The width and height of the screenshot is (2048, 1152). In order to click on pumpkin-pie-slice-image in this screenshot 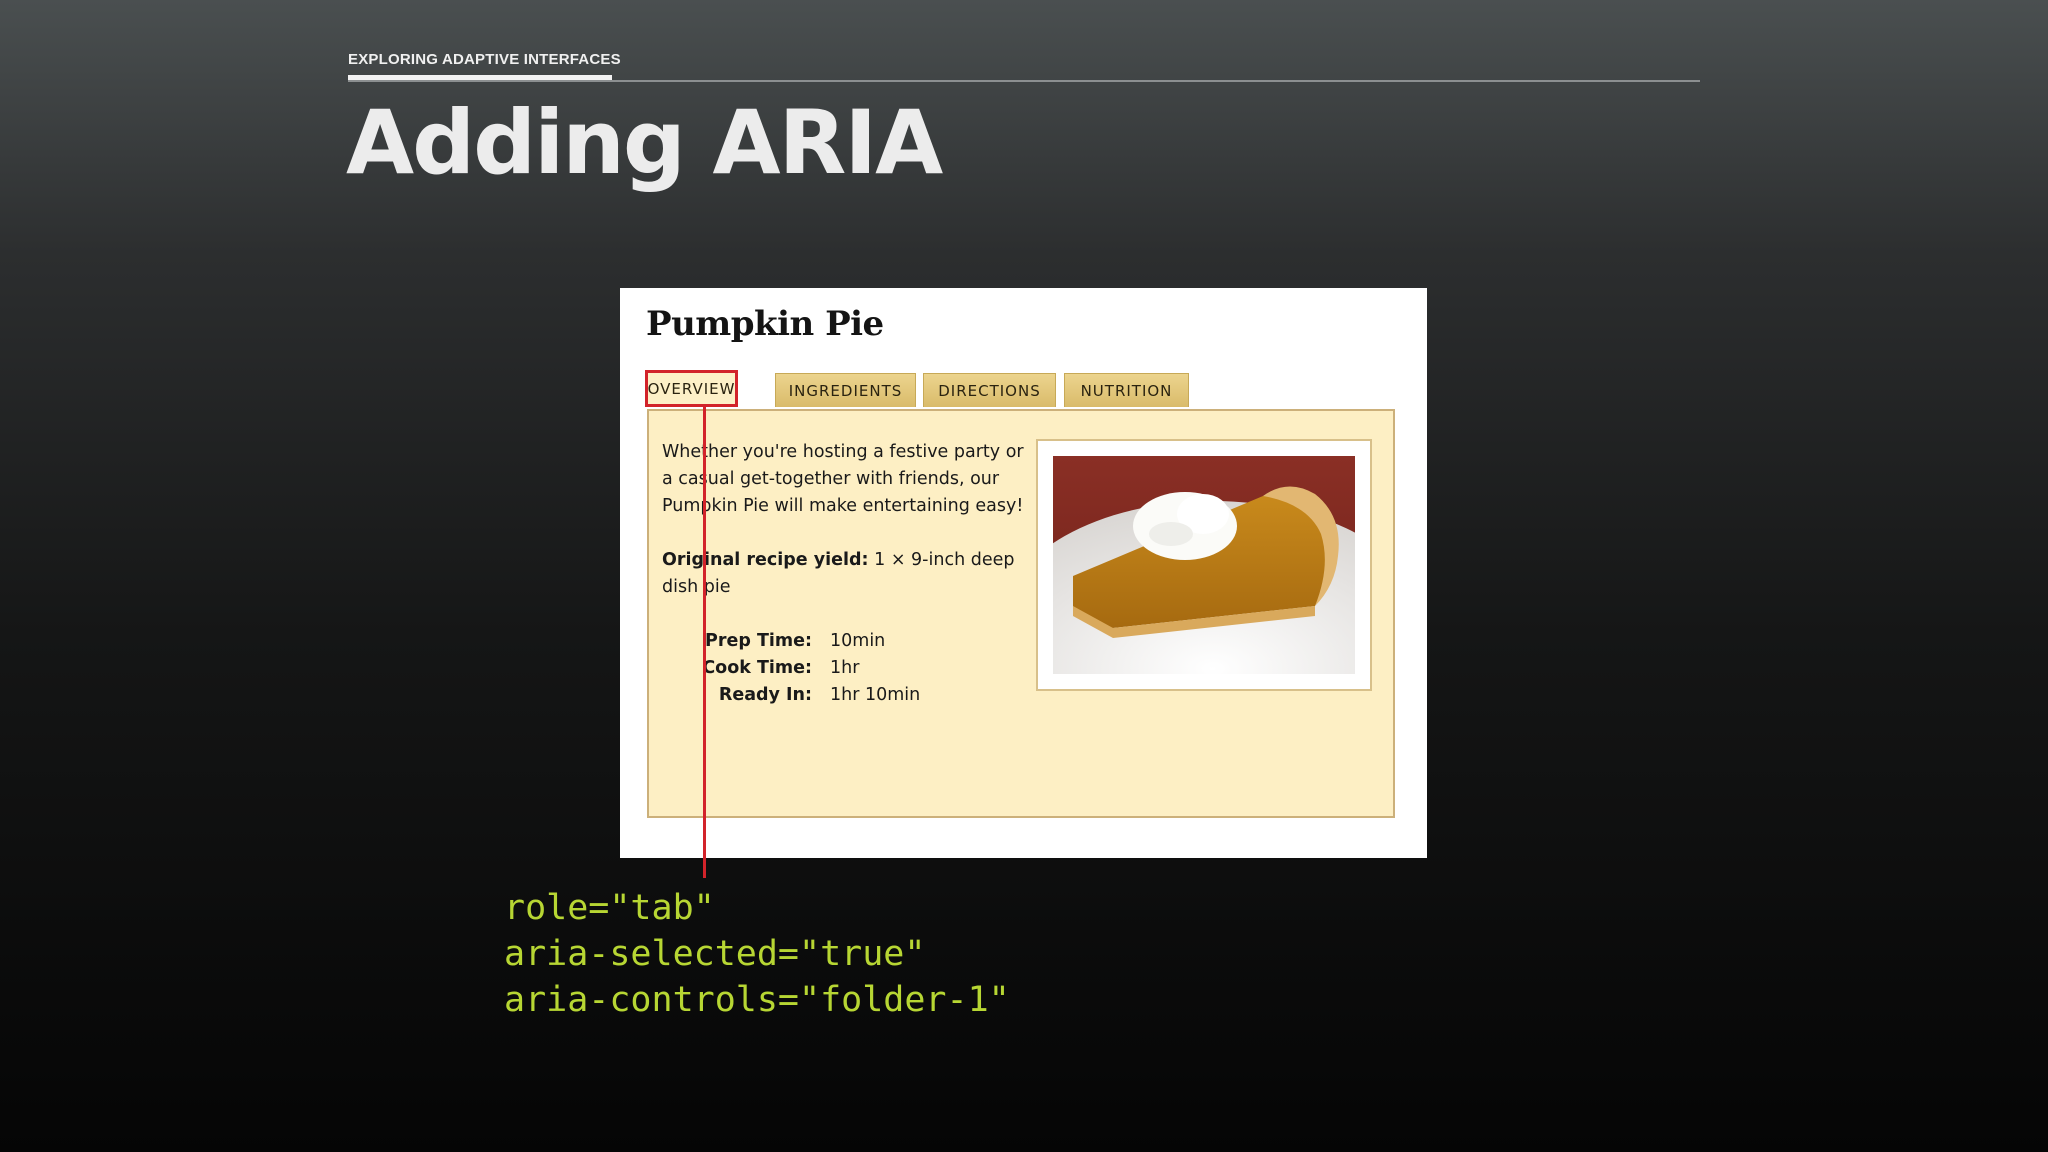, I will do `click(1204, 565)`.